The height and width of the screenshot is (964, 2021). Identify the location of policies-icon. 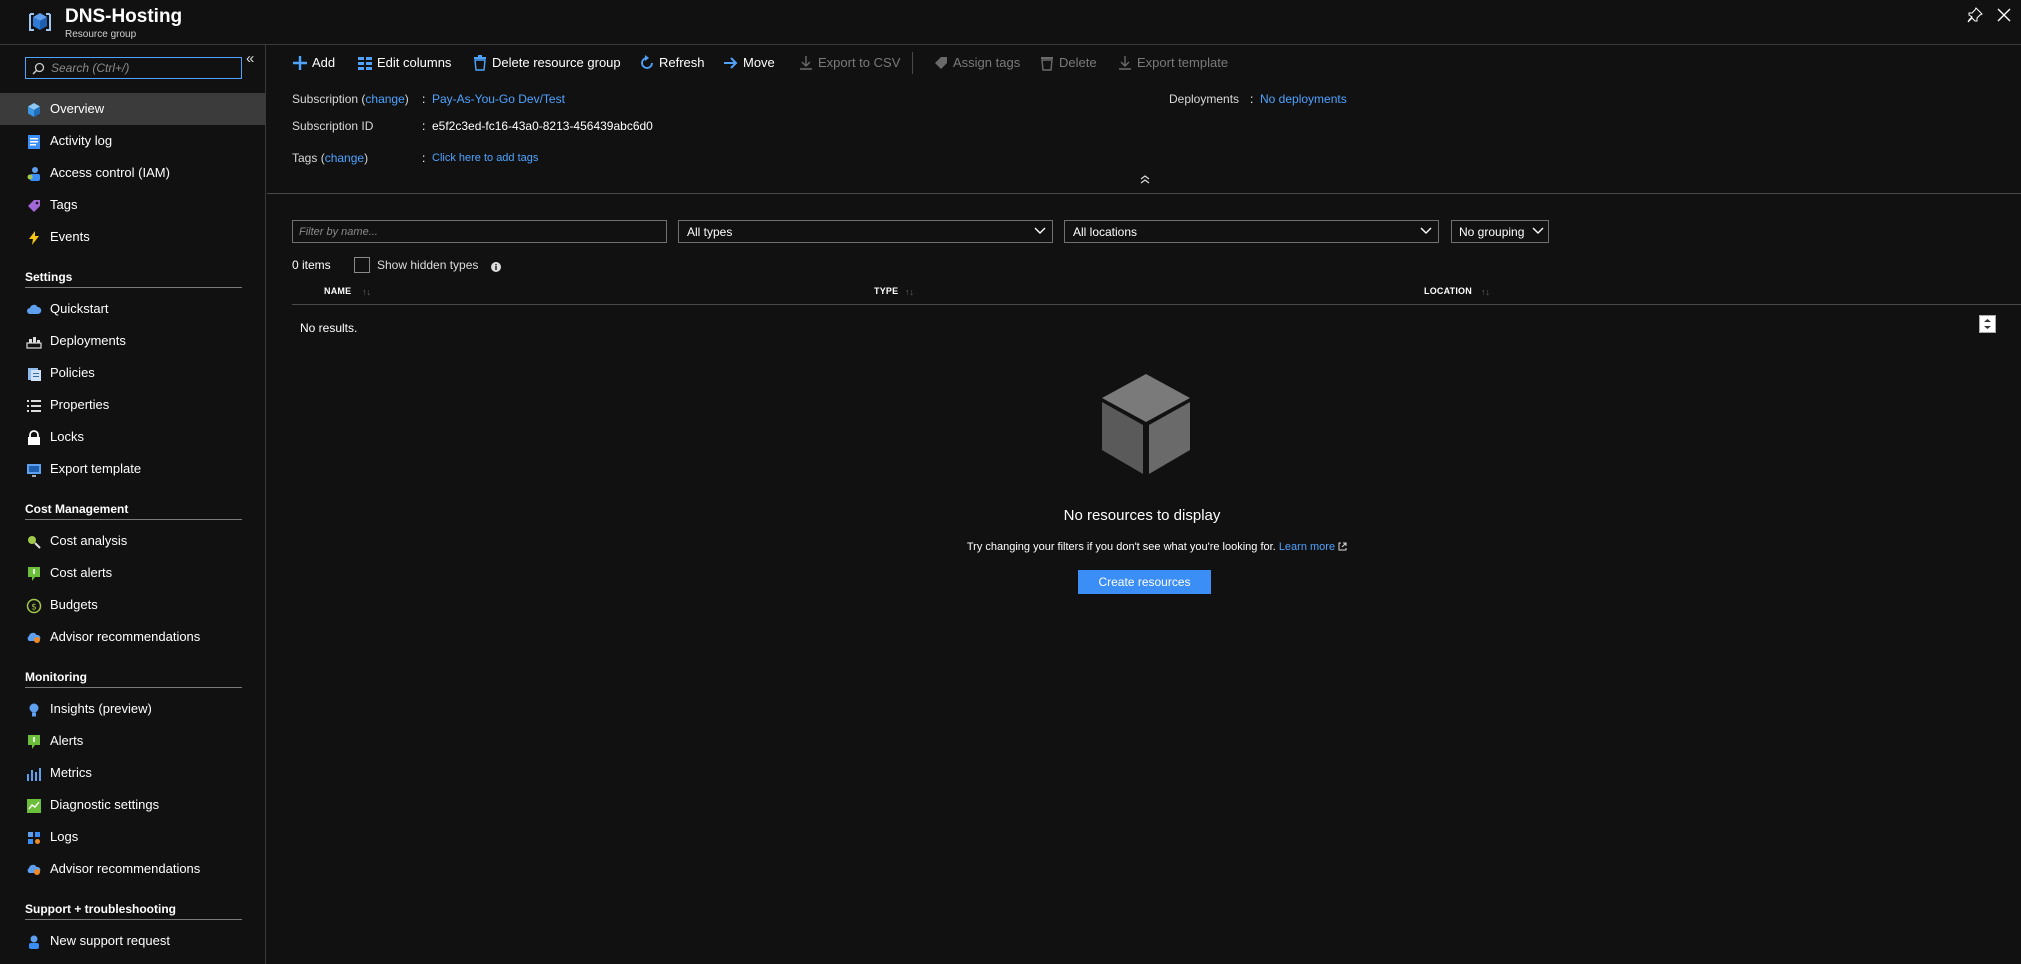
(34, 374).